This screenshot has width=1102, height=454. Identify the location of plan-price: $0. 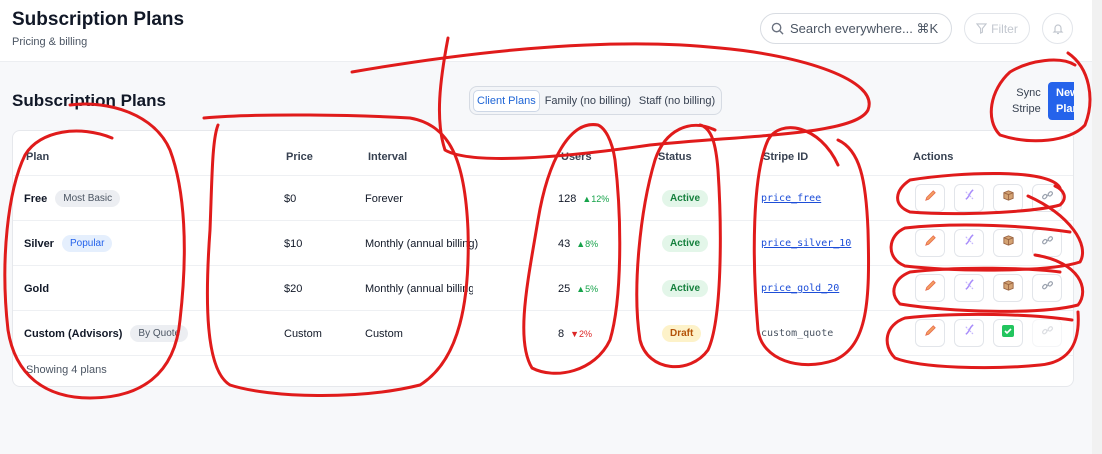
(290, 198).